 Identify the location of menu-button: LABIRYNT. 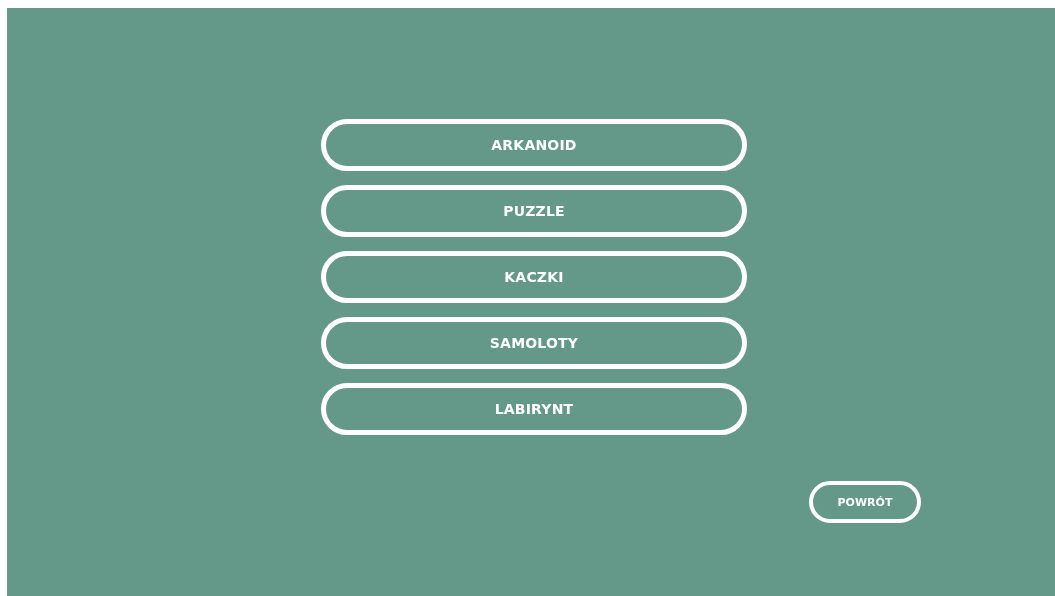
(534, 409).